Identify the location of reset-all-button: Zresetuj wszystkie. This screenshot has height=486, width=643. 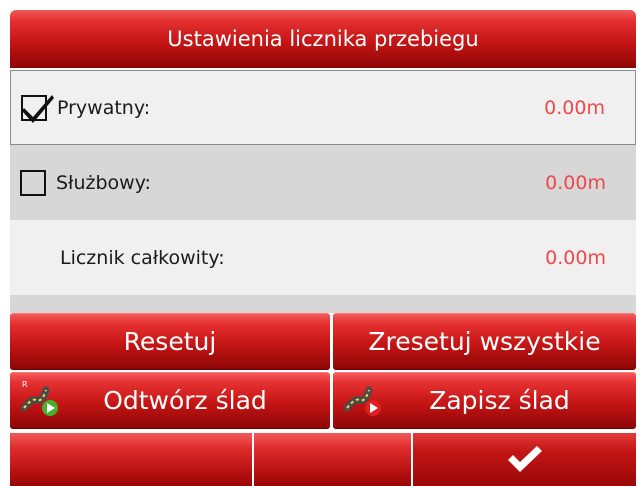
(484, 341).